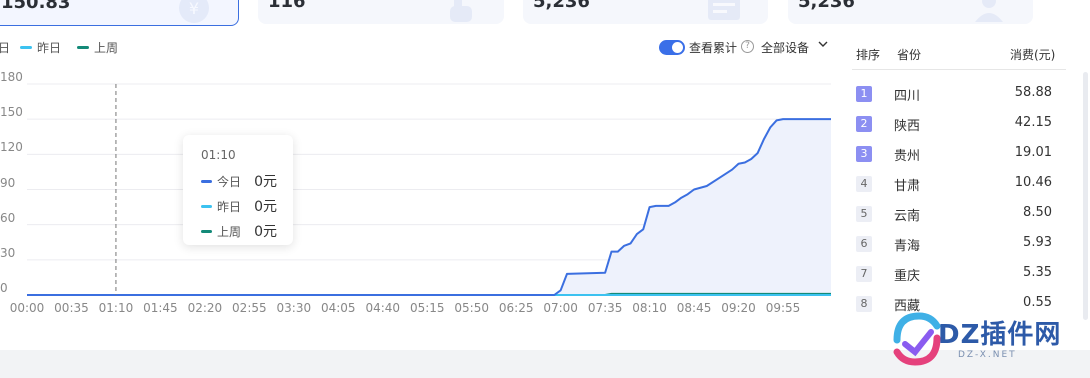  What do you see at coordinates (864, 214) in the screenshot?
I see `rank-badge: 5` at bounding box center [864, 214].